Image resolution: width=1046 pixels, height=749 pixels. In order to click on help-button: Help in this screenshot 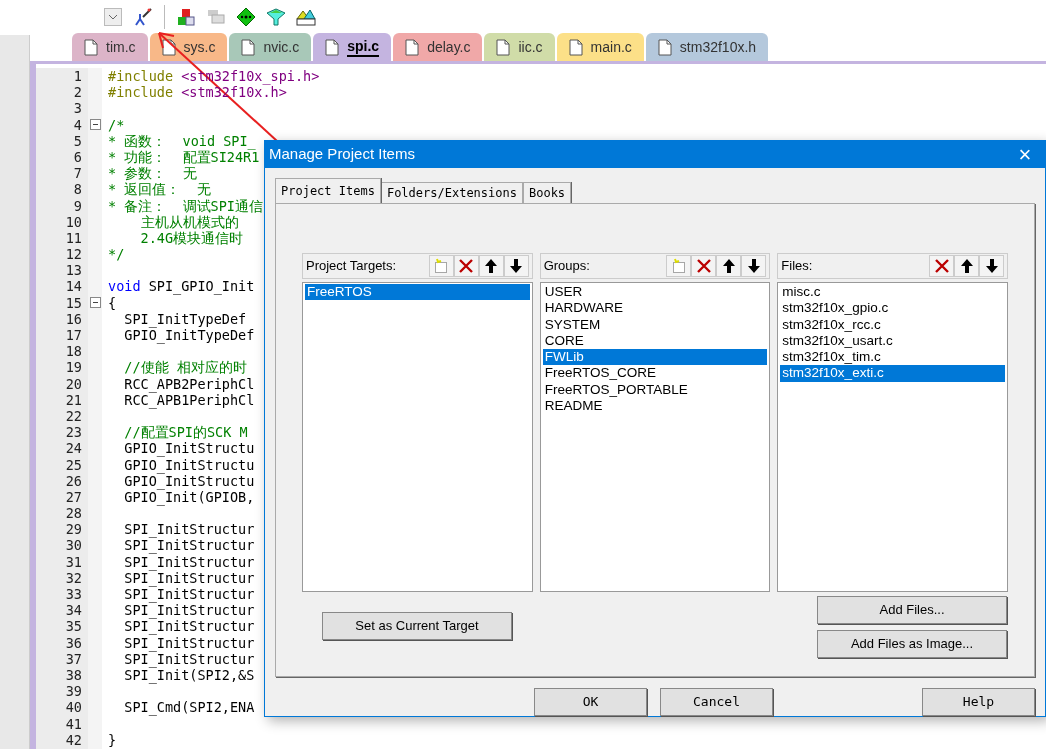, I will do `click(978, 702)`.